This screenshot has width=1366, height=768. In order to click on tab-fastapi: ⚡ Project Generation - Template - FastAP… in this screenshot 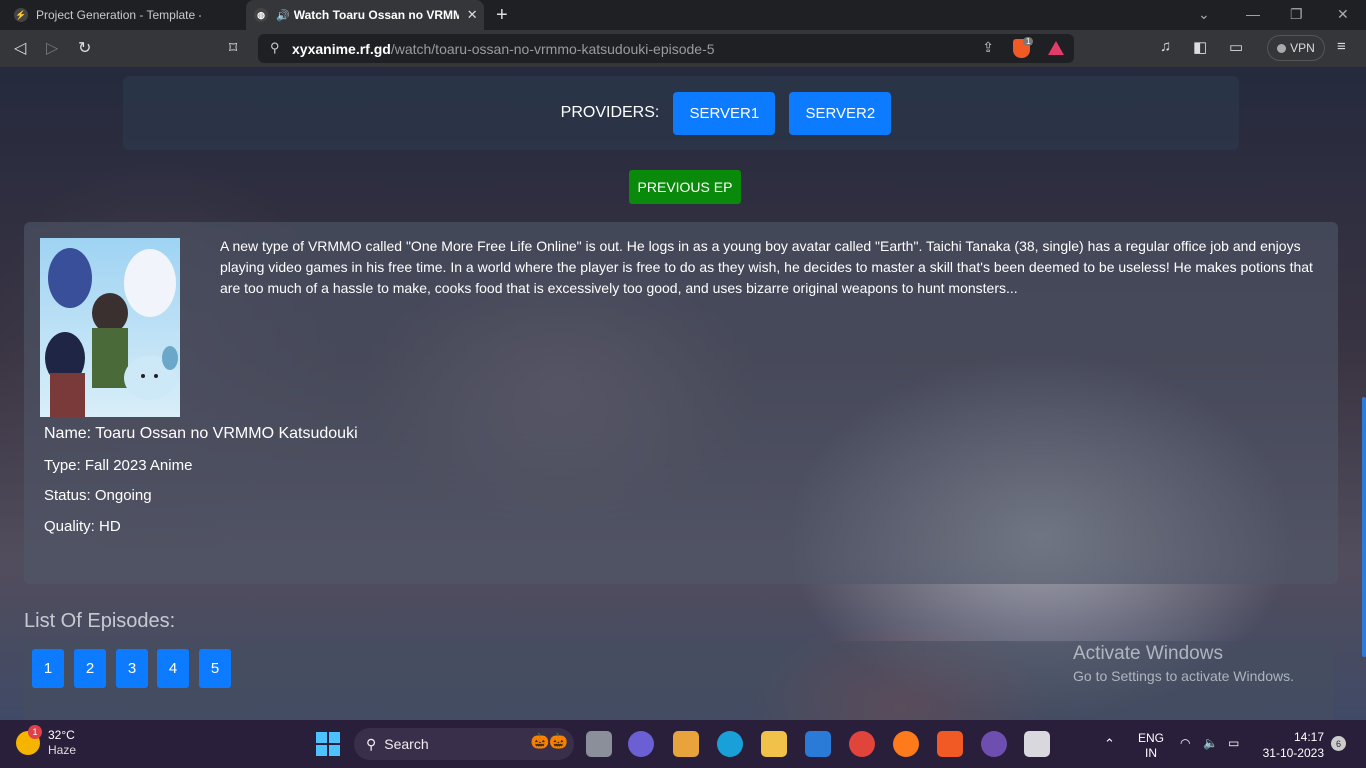, I will do `click(122, 15)`.